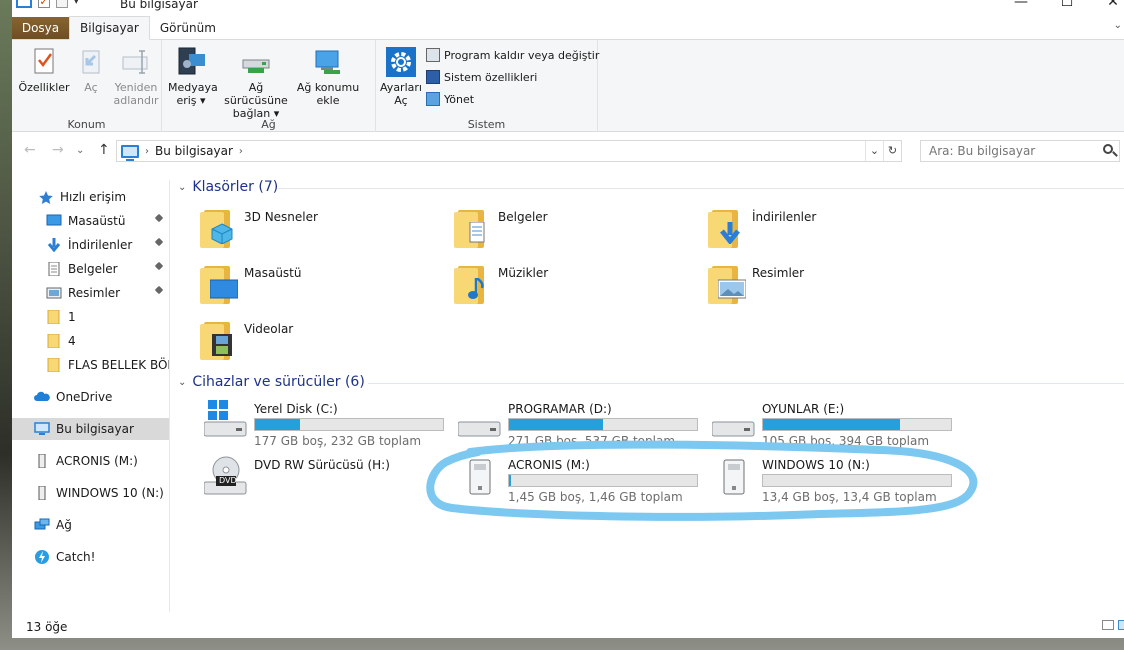  What do you see at coordinates (481, 77) in the screenshot?
I see `system-properties-button: Sistem özellikleri` at bounding box center [481, 77].